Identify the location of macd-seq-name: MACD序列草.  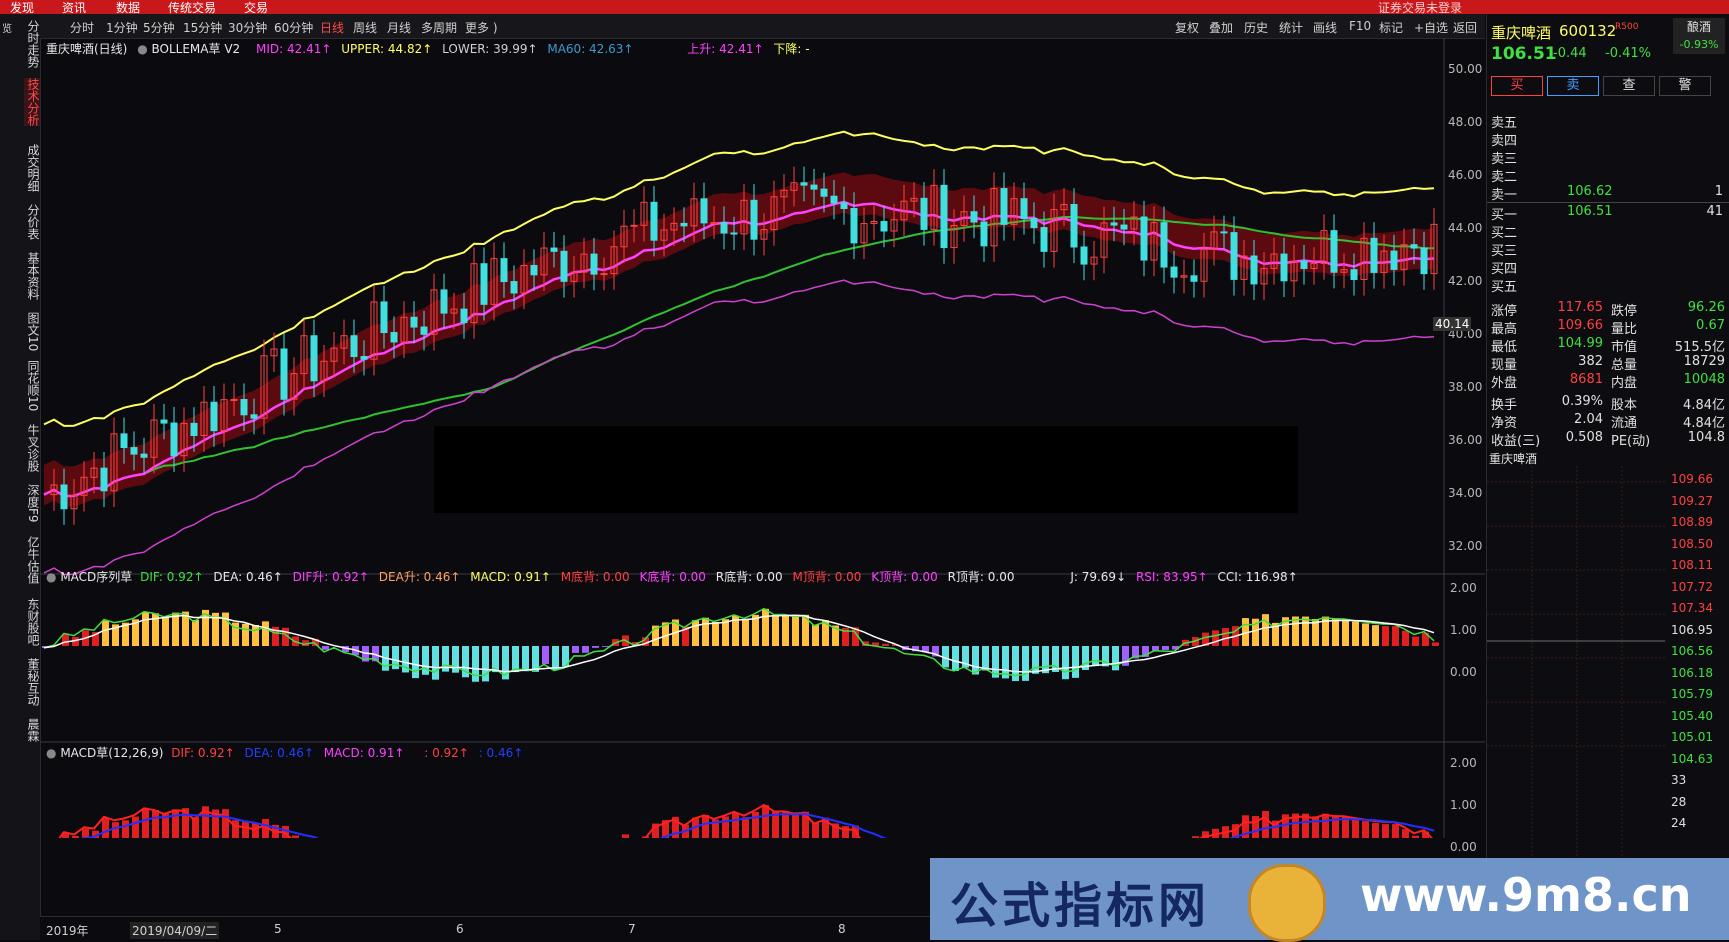
(96, 577).